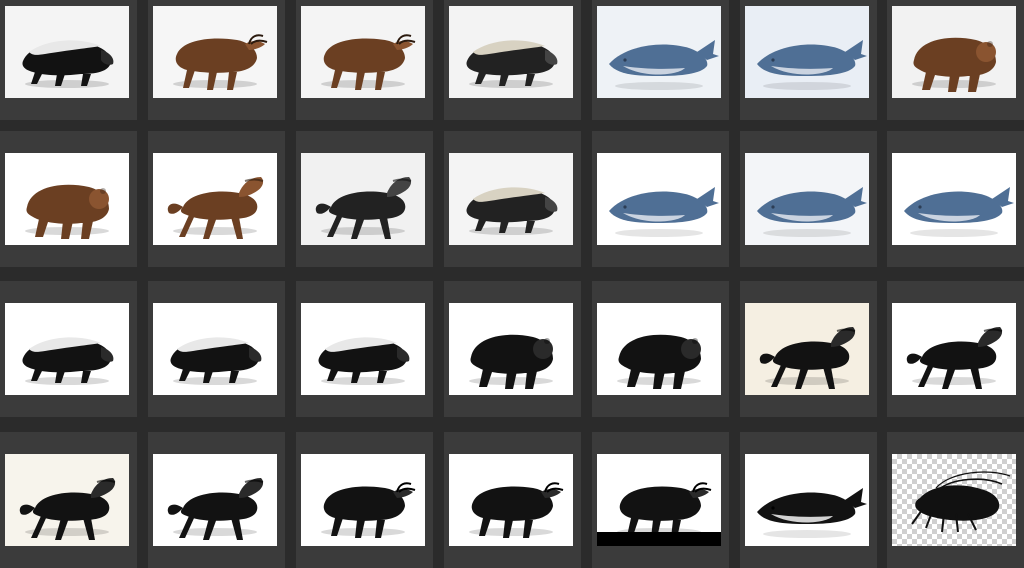  I want to click on gallery-thumbnail-cell-r1-c6, so click(808, 60).